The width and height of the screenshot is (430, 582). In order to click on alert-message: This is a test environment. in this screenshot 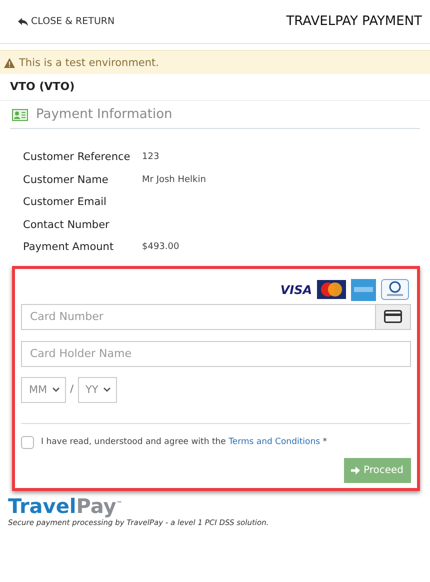, I will do `click(89, 62)`.